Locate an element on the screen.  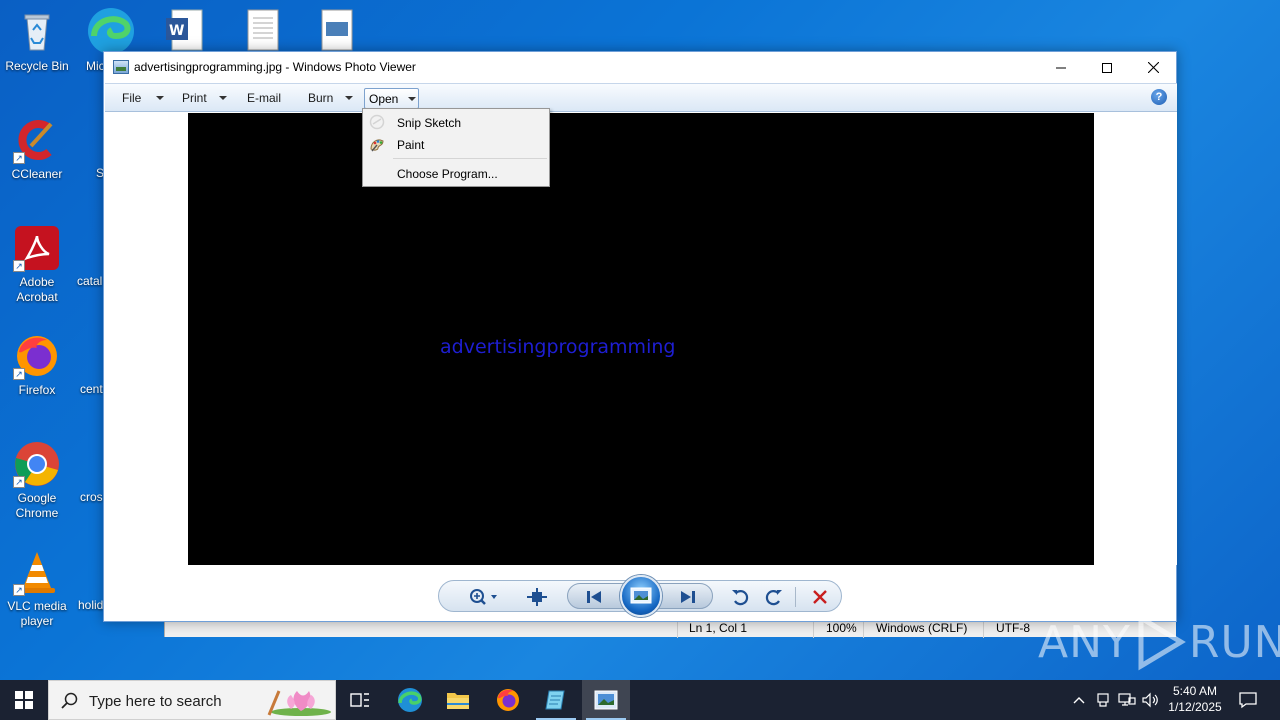
desktop-icon-google-chrome: ↗ Google Chrome is located at coordinates (37, 480).